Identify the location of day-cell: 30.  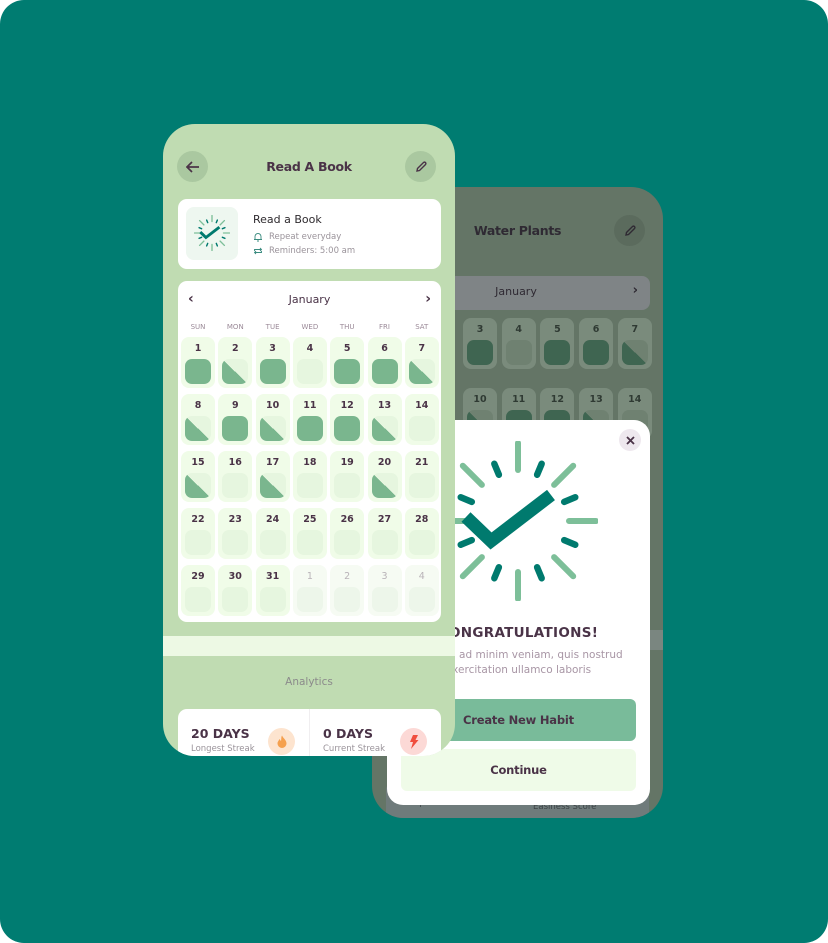
(235, 590).